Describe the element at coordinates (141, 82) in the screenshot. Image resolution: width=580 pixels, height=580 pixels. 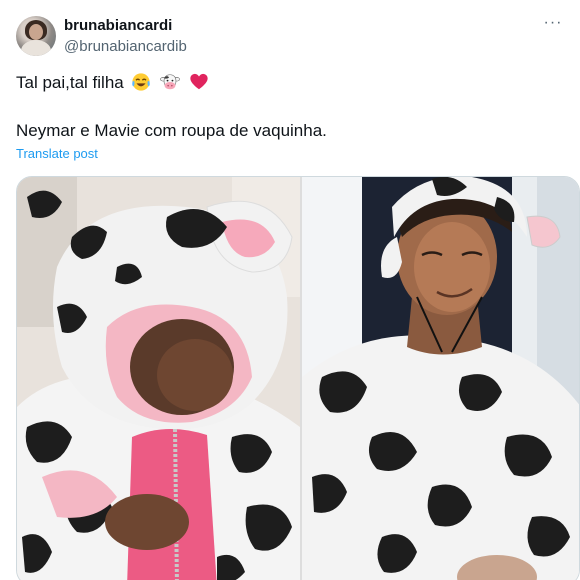
I see `face-with-tears-of-joy-icon` at that location.